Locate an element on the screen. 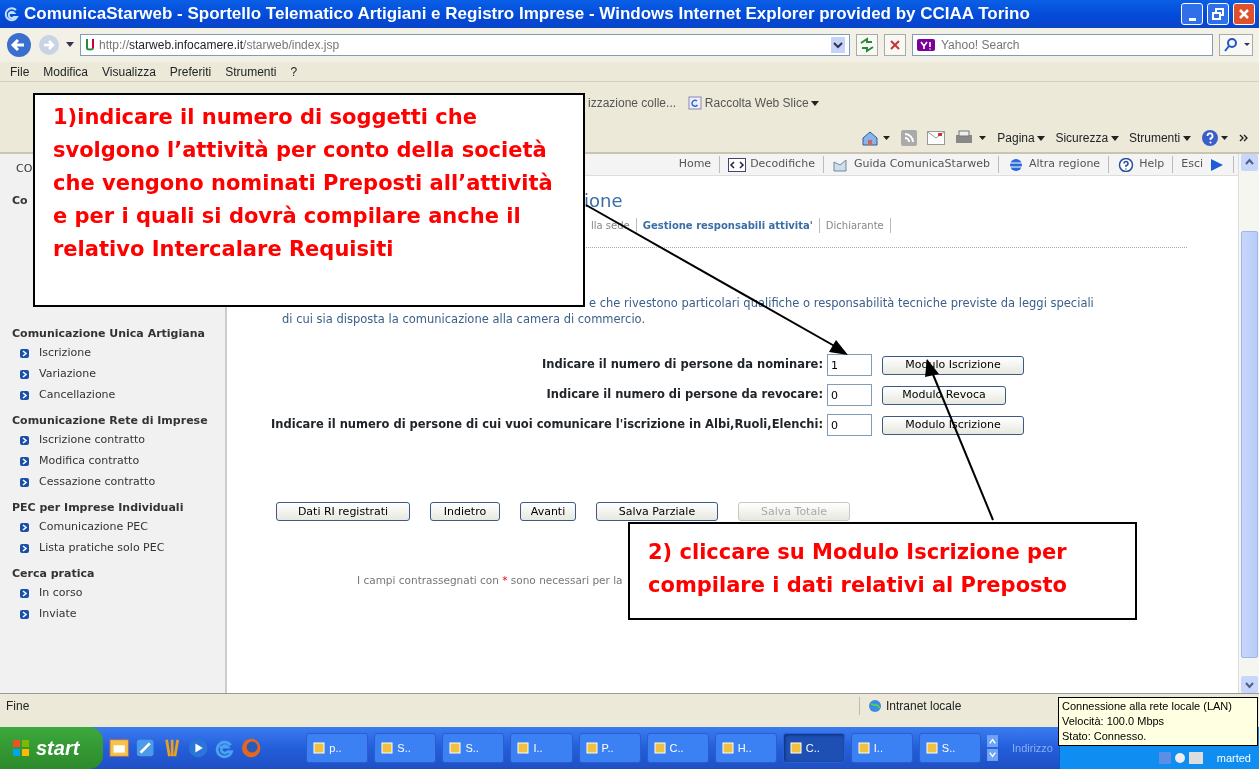 This screenshot has height=769, width=1259. address-field: http://starweb.infocamere.it/starweb/index.jsp is located at coordinates (465, 45).